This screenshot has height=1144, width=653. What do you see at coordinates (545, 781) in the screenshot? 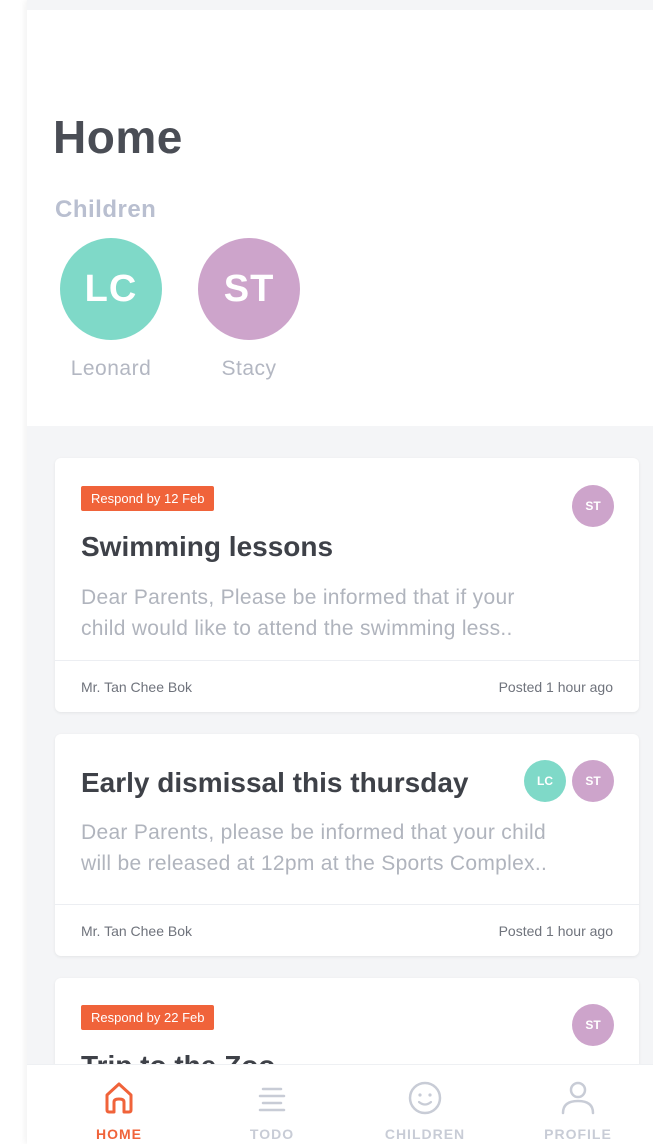
I see `child-mini-avatar: LC` at bounding box center [545, 781].